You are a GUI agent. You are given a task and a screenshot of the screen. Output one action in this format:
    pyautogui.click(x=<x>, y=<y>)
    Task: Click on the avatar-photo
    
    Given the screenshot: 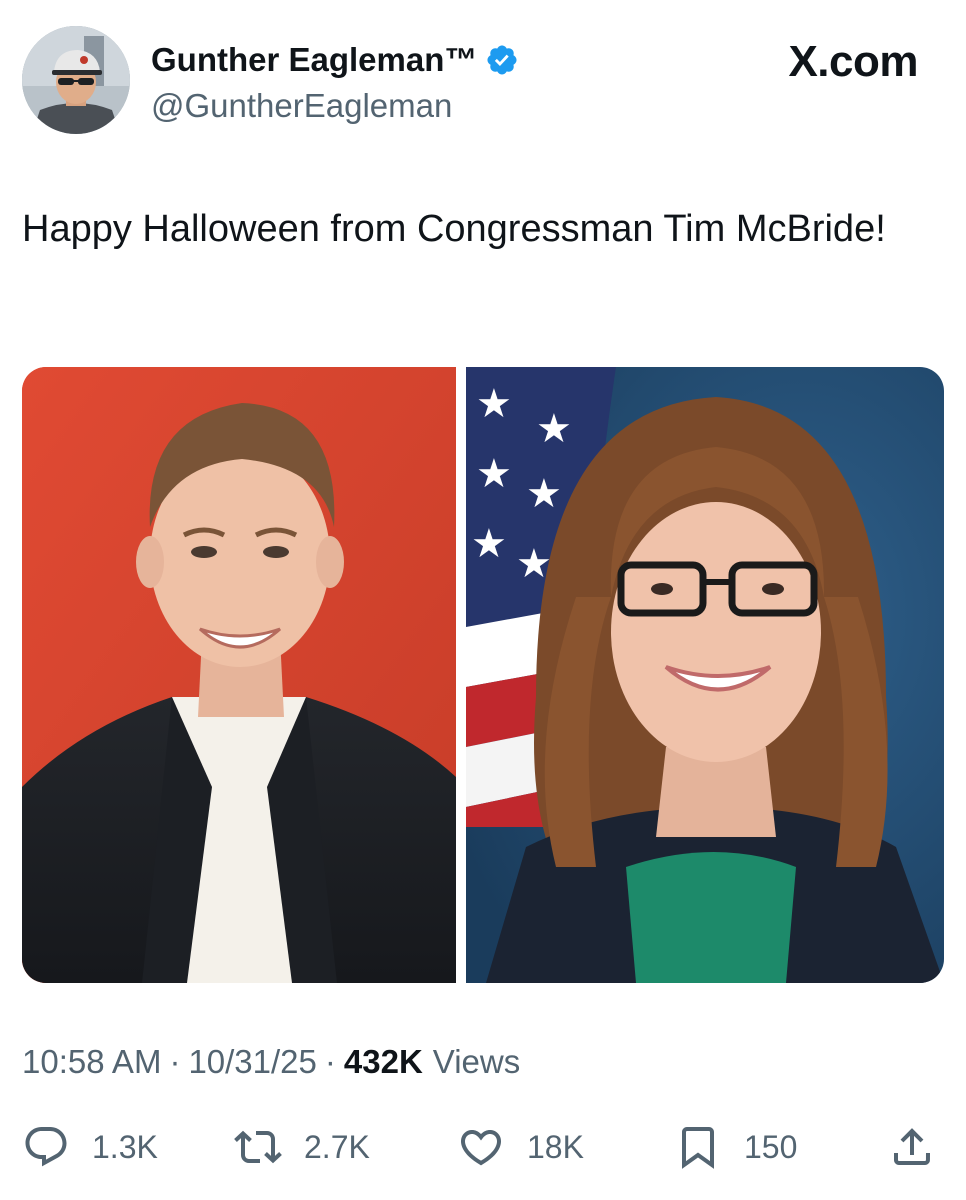 What is the action you would take?
    pyautogui.click(x=76, y=80)
    